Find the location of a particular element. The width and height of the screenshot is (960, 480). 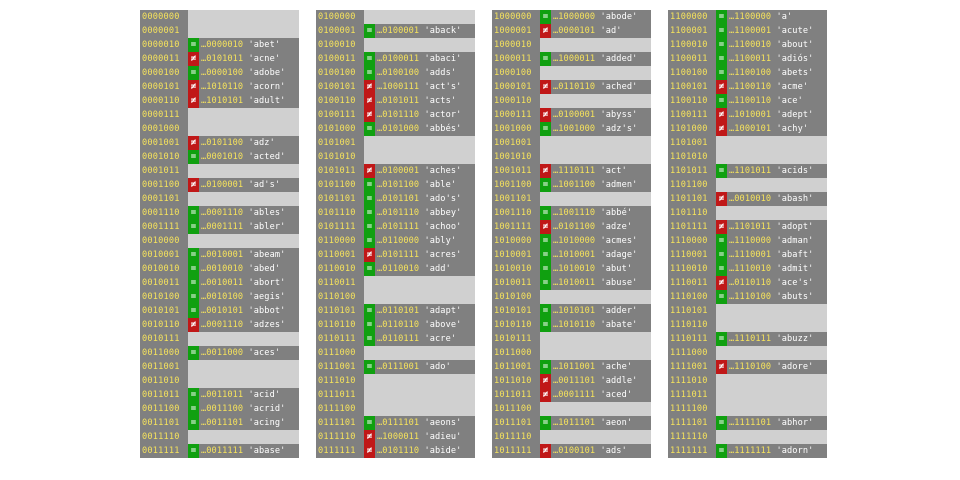

entry-word: 'adman' is located at coordinates (795, 241).